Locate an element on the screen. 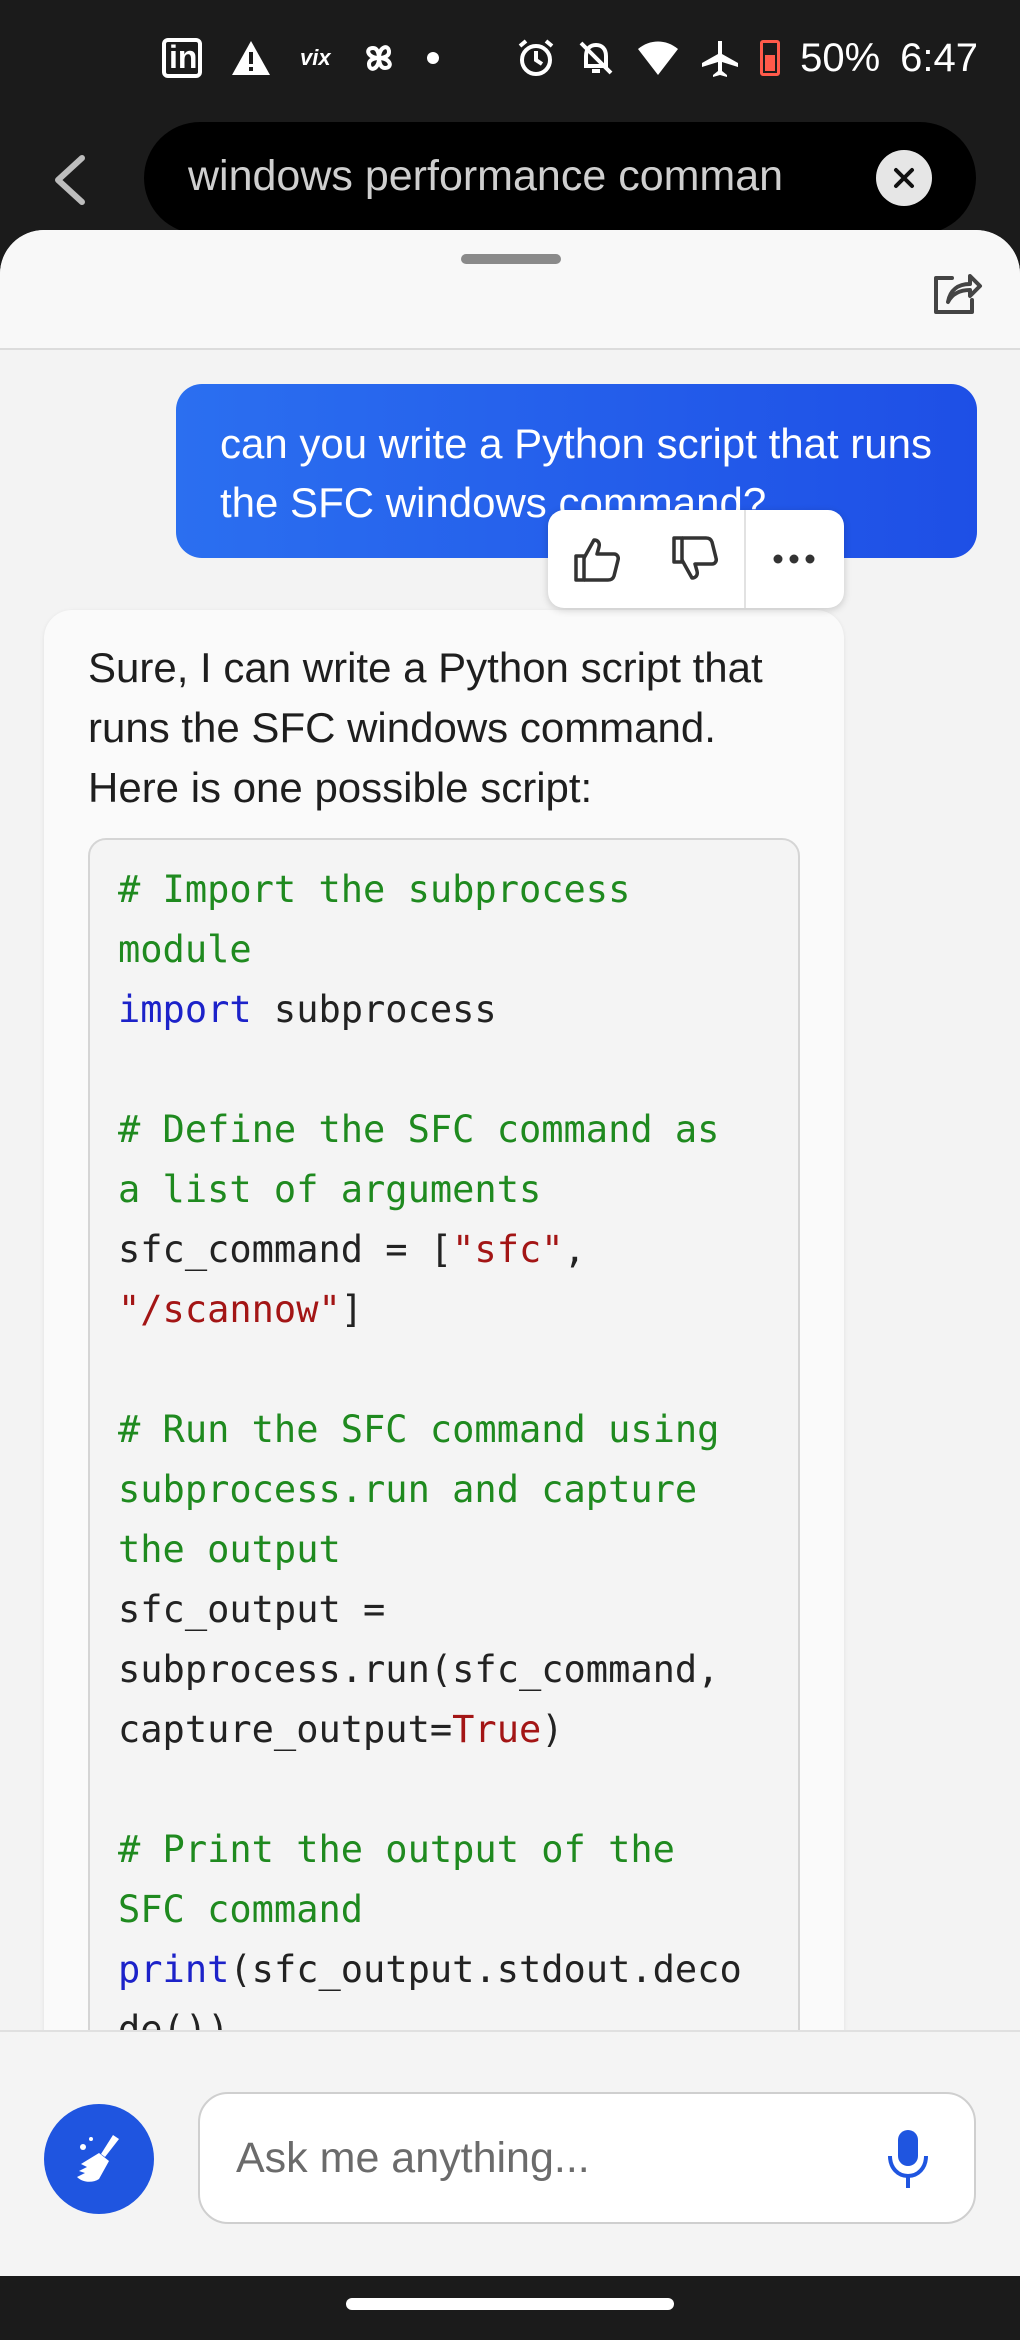  battery-icon is located at coordinates (770, 58).